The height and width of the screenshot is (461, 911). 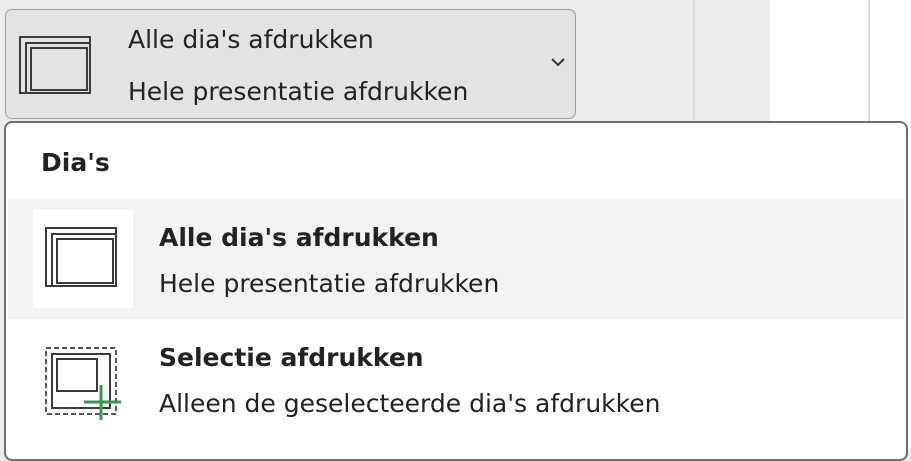 I want to click on menu-item-subtitle: Hele presentatie afdrukken, so click(x=329, y=283).